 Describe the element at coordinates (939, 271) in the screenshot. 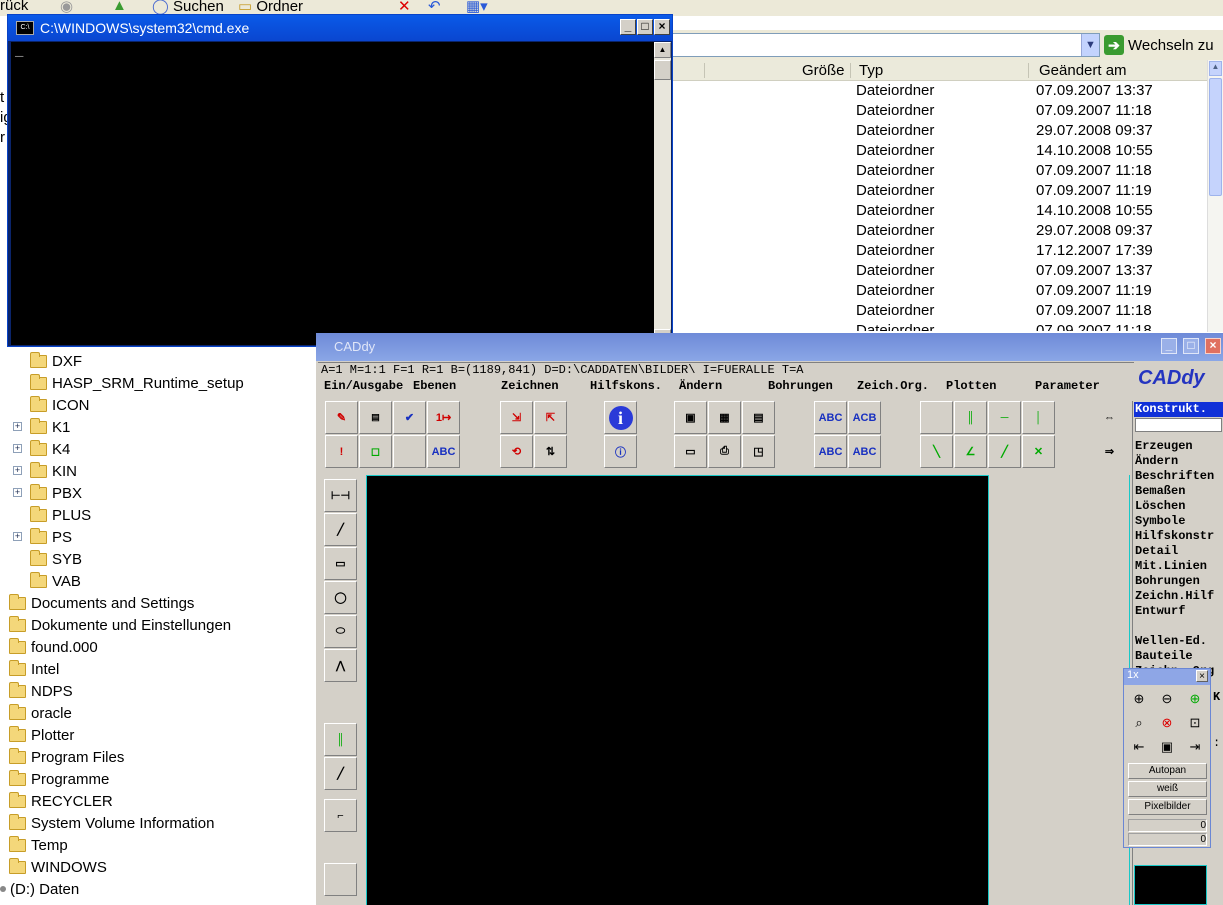

I see `table-row: Dateiordner 07.09.2007 13:37` at that location.